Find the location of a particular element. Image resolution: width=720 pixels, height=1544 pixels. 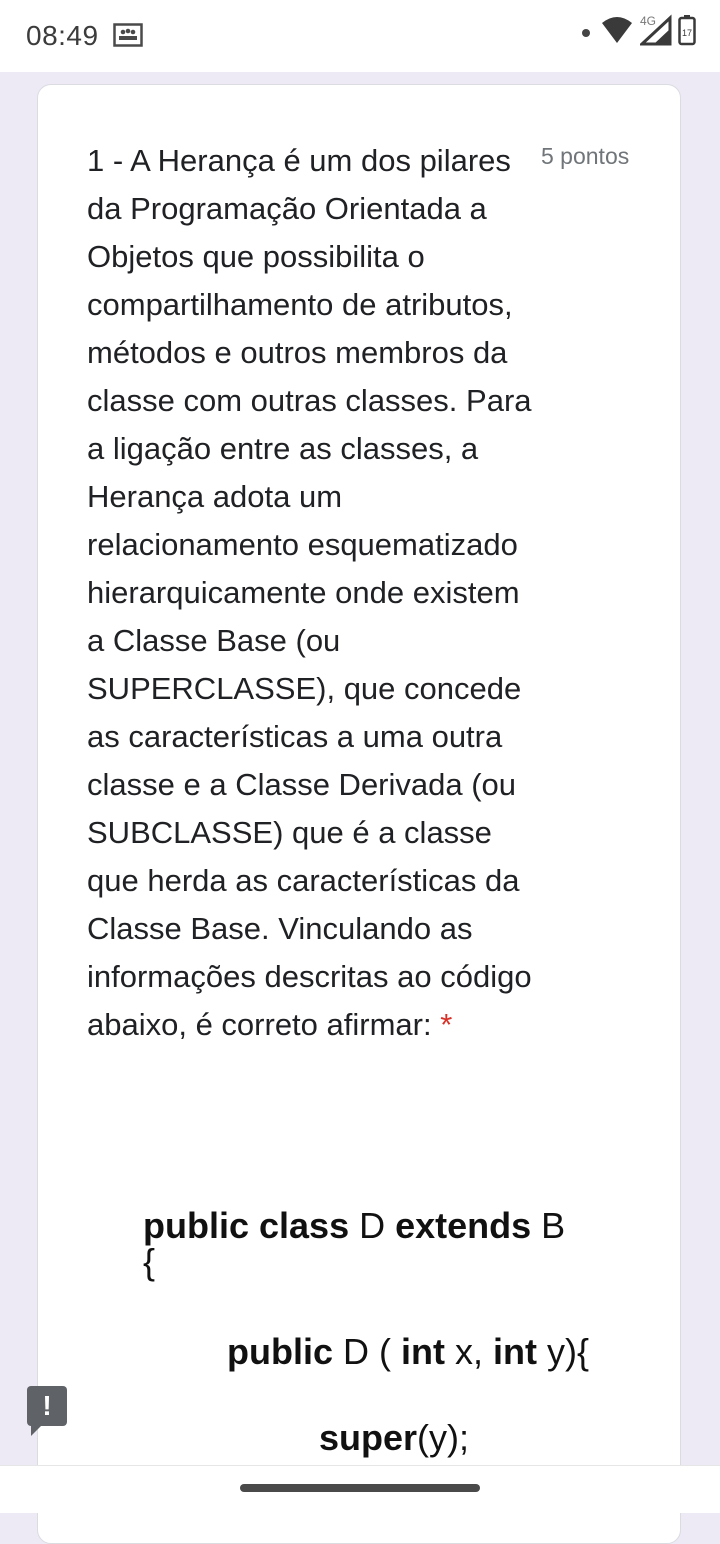

report-problem-button: ! is located at coordinates (47, 1411).